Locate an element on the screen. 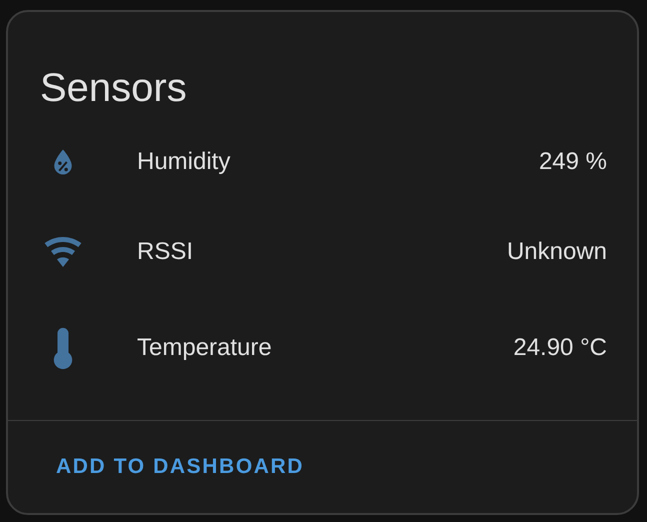 The height and width of the screenshot is (522, 647). sensor-name: Humidity is located at coordinates (184, 162).